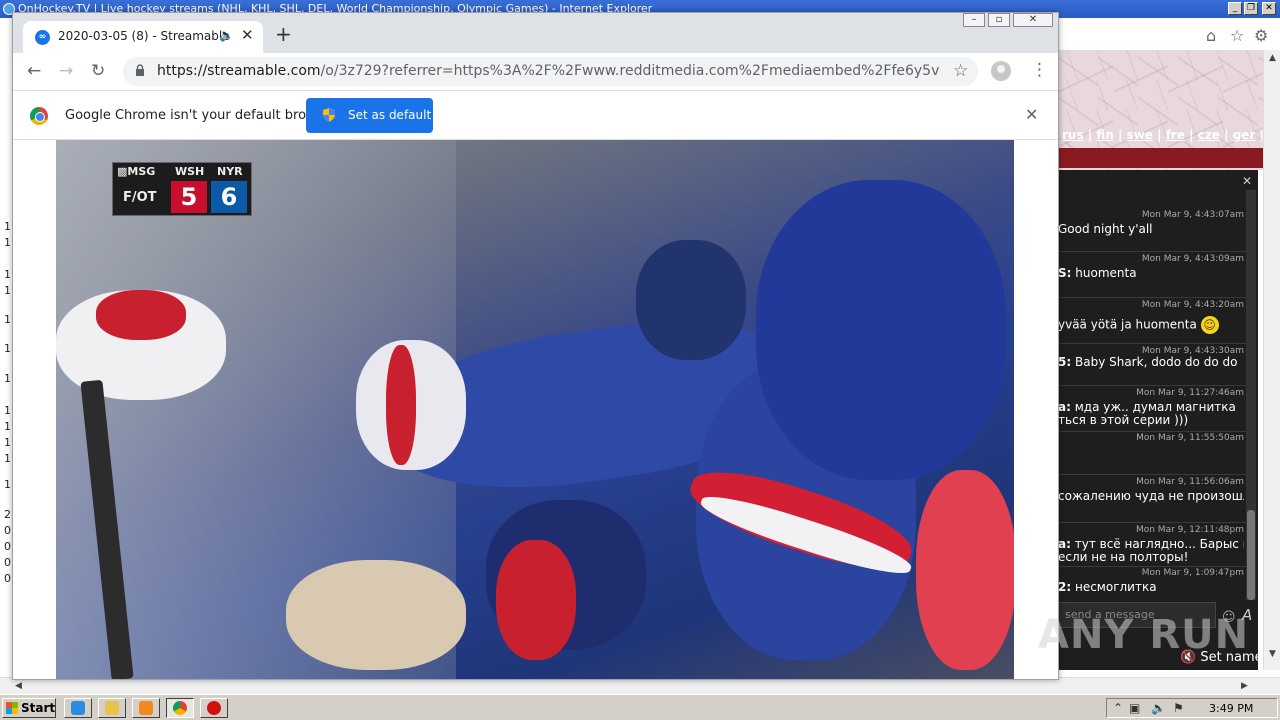 This screenshot has height=720, width=1280. Describe the element at coordinates (230, 171) in the screenshot. I see `home-team: NYR` at that location.